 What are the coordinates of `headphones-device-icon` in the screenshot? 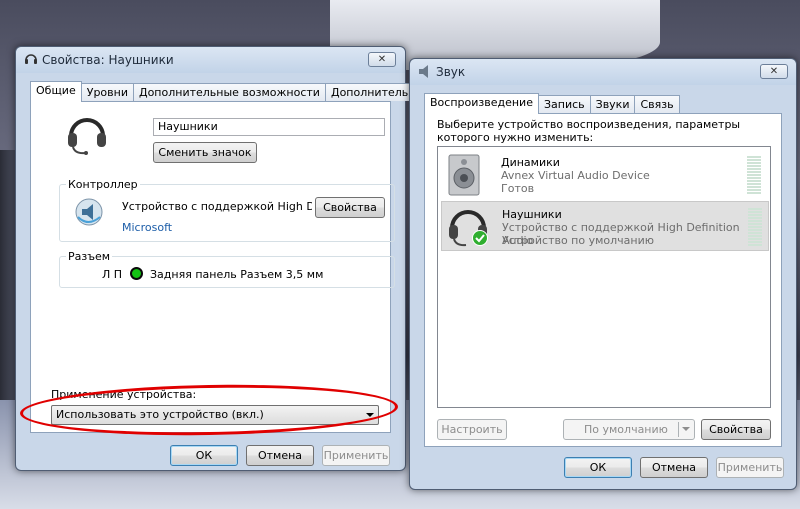 It's located at (87, 136).